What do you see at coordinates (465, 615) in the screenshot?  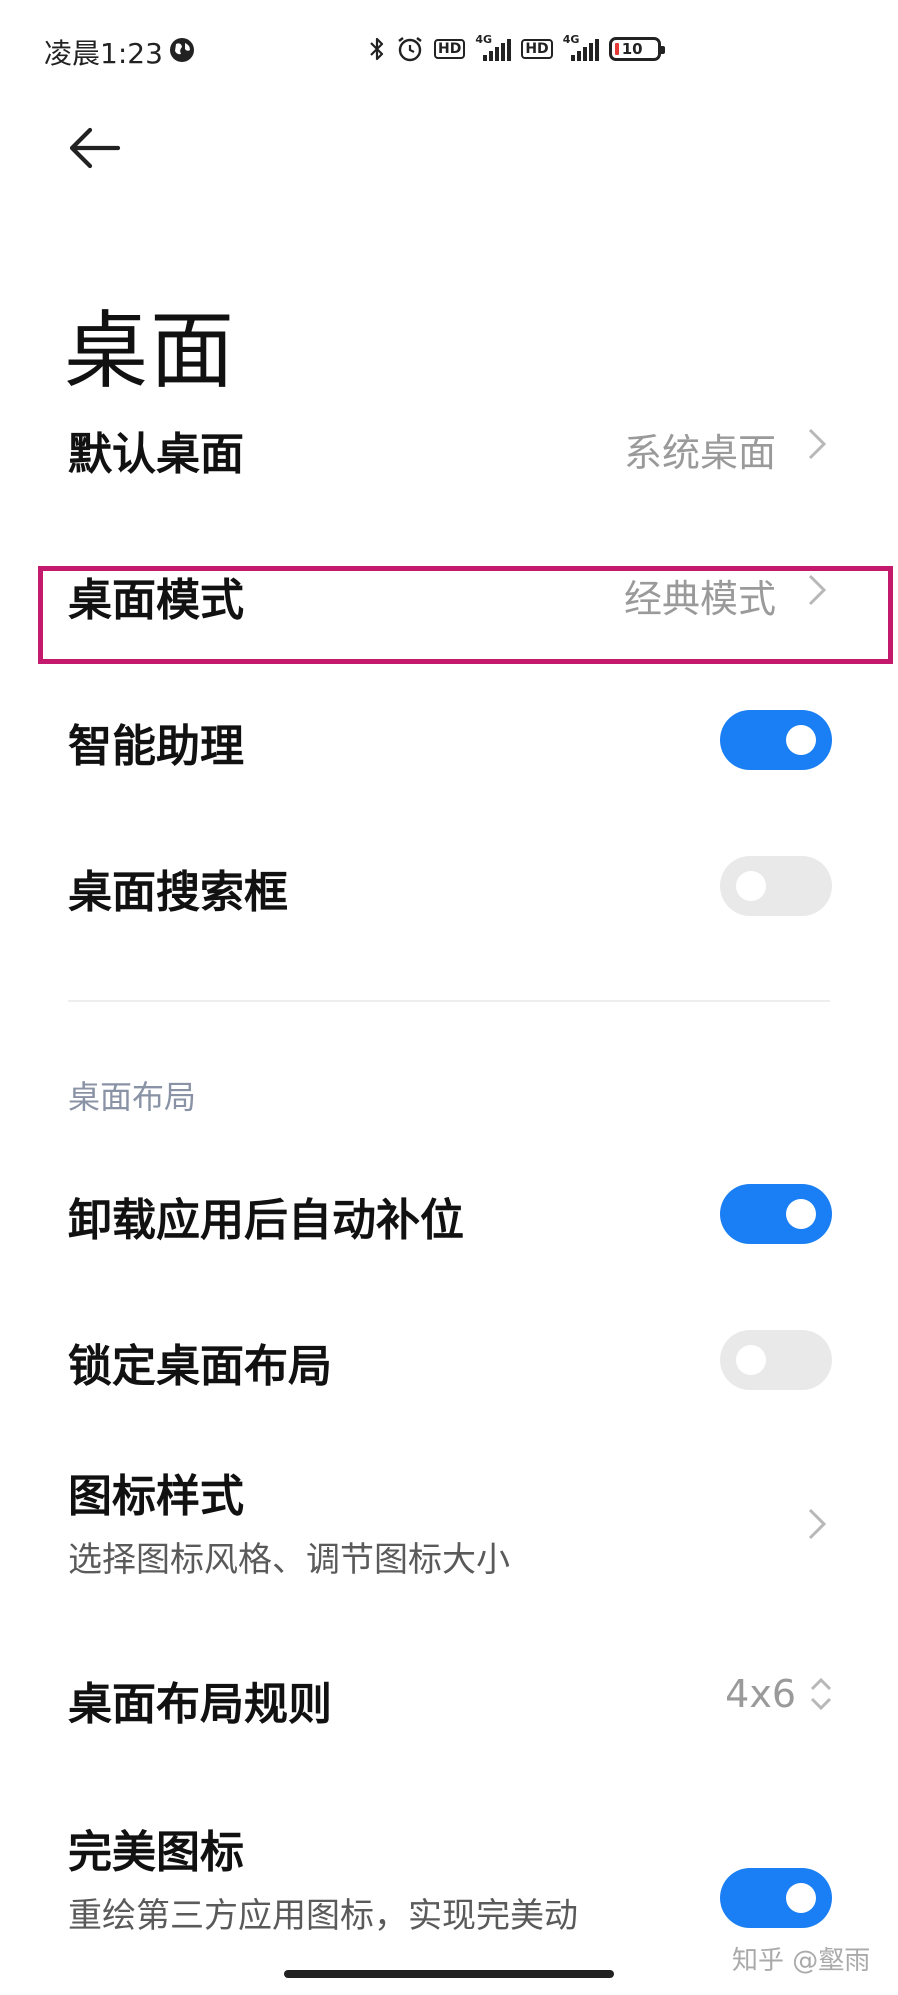 I see `highlight-box` at bounding box center [465, 615].